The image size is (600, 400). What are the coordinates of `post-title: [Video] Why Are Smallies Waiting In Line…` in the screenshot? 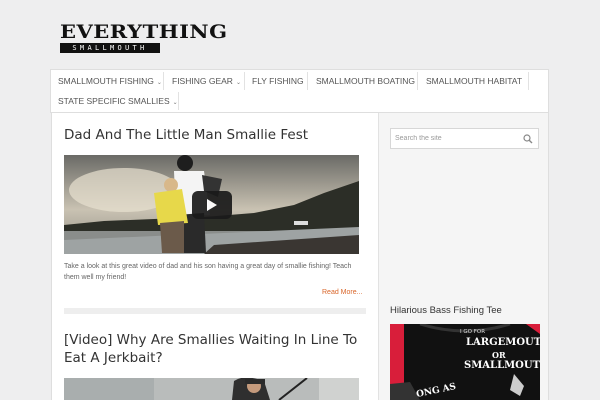 It's located at (211, 349).